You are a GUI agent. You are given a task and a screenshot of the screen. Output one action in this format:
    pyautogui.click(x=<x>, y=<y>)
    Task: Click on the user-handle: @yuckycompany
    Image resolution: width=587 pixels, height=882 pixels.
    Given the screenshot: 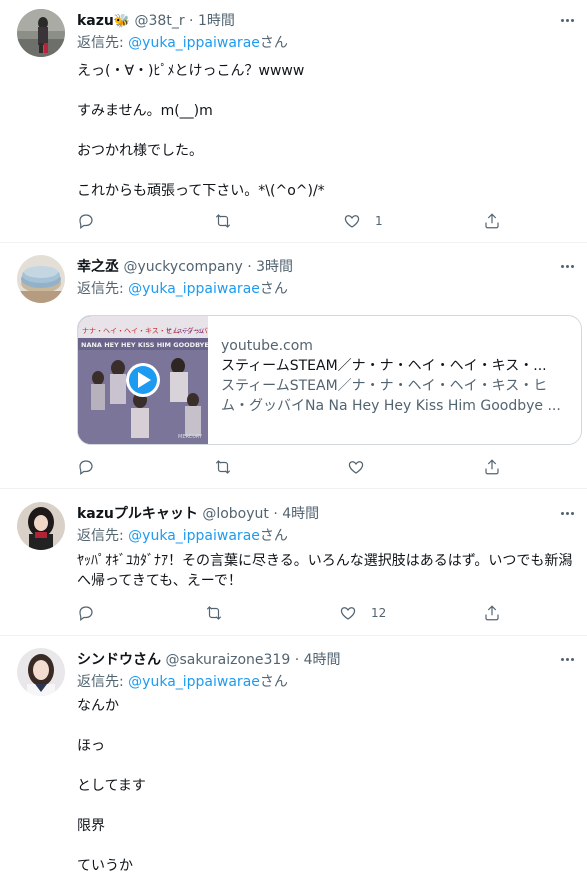 What is the action you would take?
    pyautogui.click(x=182, y=267)
    